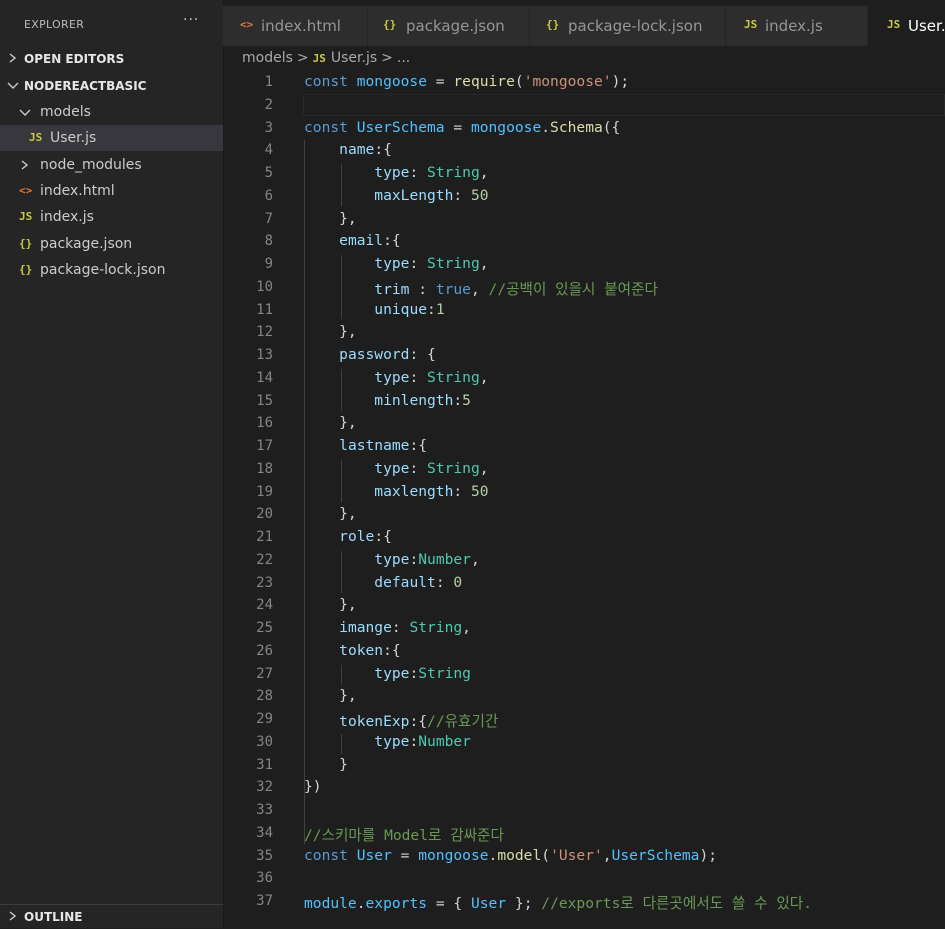 Image resolution: width=945 pixels, height=929 pixels. I want to click on code-text: lastname:{, so click(365, 445).